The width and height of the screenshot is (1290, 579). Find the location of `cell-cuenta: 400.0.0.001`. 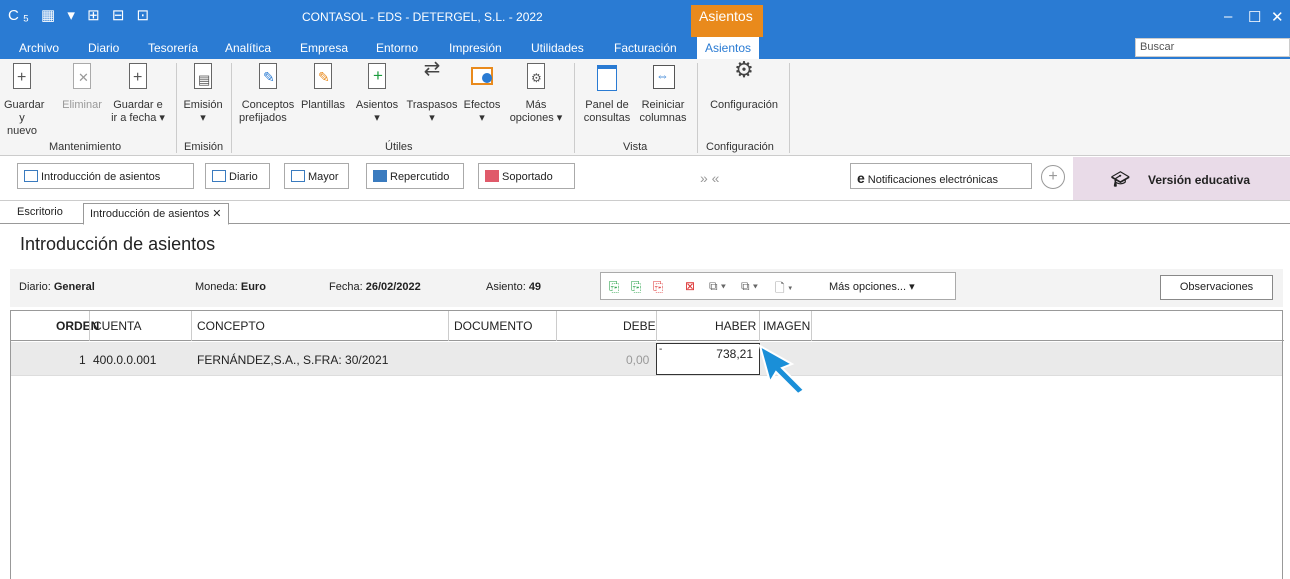

cell-cuenta: 400.0.0.001 is located at coordinates (124, 360).